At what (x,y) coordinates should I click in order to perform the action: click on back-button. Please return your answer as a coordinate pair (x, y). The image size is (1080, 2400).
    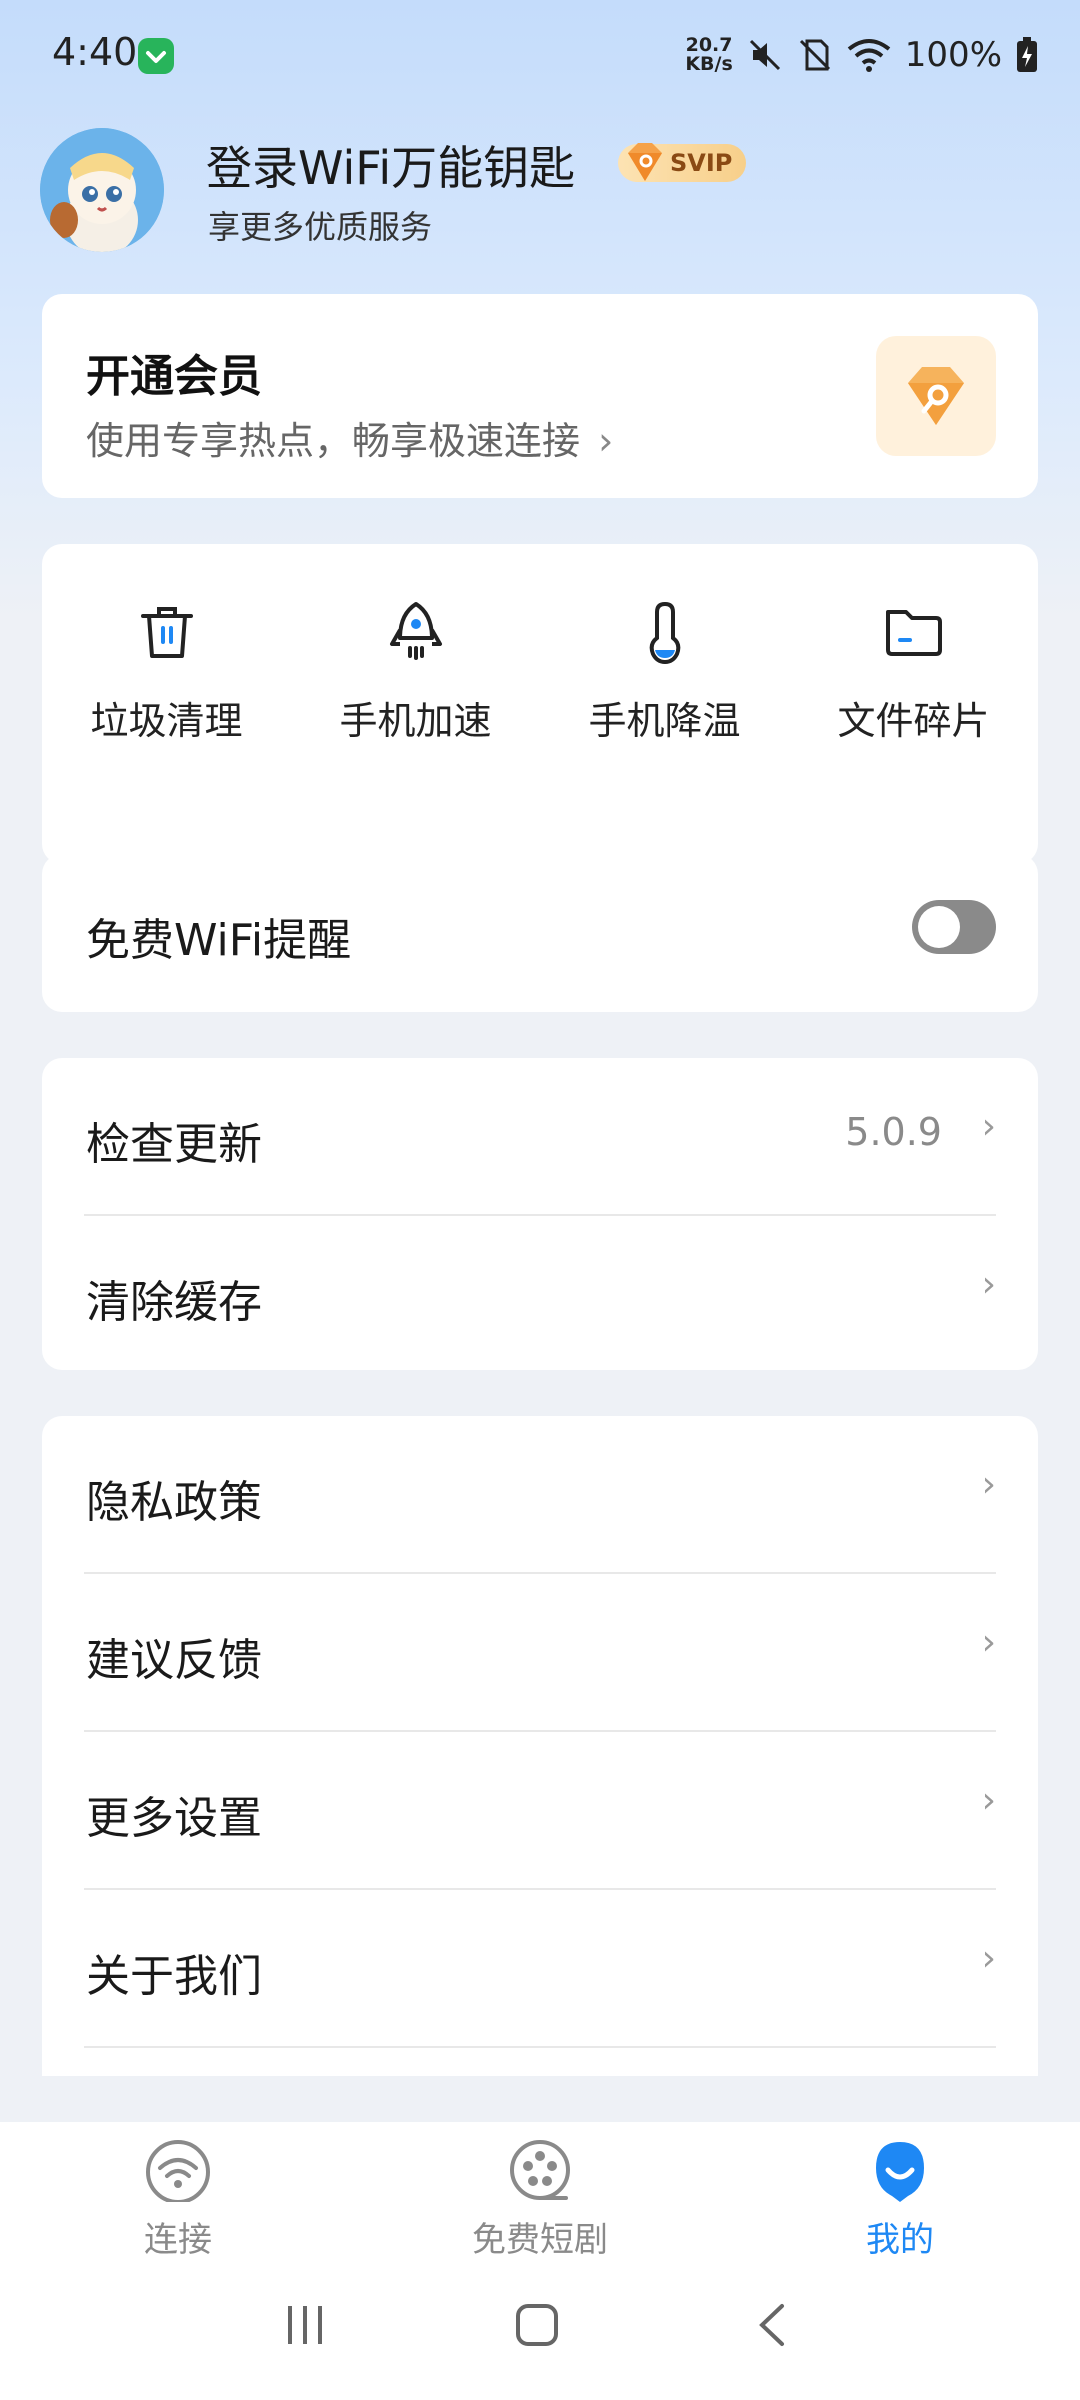
    Looking at the image, I should click on (772, 2325).